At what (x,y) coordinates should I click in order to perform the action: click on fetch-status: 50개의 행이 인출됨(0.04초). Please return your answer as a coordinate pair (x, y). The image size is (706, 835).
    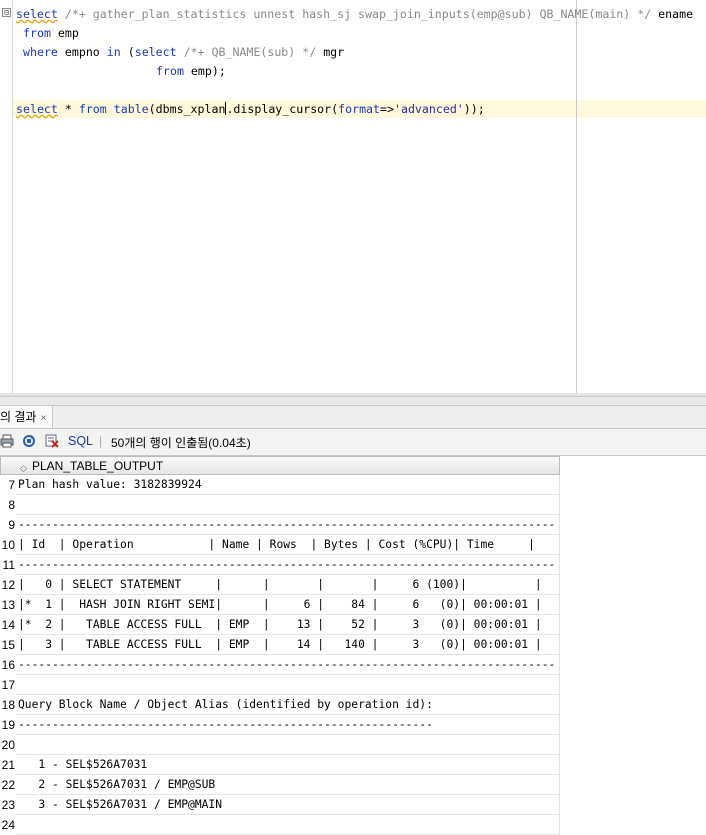
    Looking at the image, I should click on (181, 443).